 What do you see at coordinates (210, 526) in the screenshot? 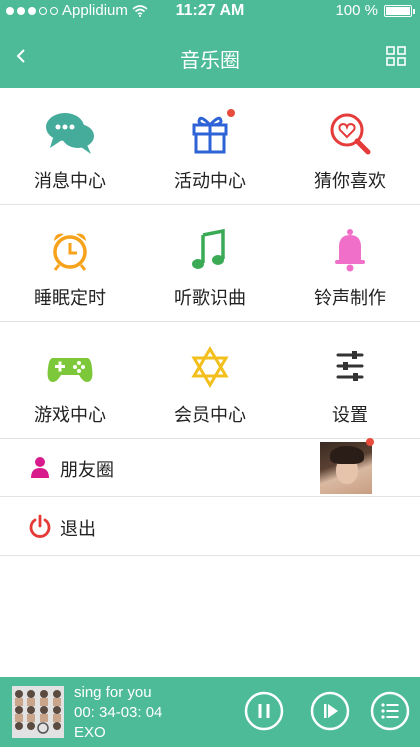
I see `list-item-logout: 退出` at bounding box center [210, 526].